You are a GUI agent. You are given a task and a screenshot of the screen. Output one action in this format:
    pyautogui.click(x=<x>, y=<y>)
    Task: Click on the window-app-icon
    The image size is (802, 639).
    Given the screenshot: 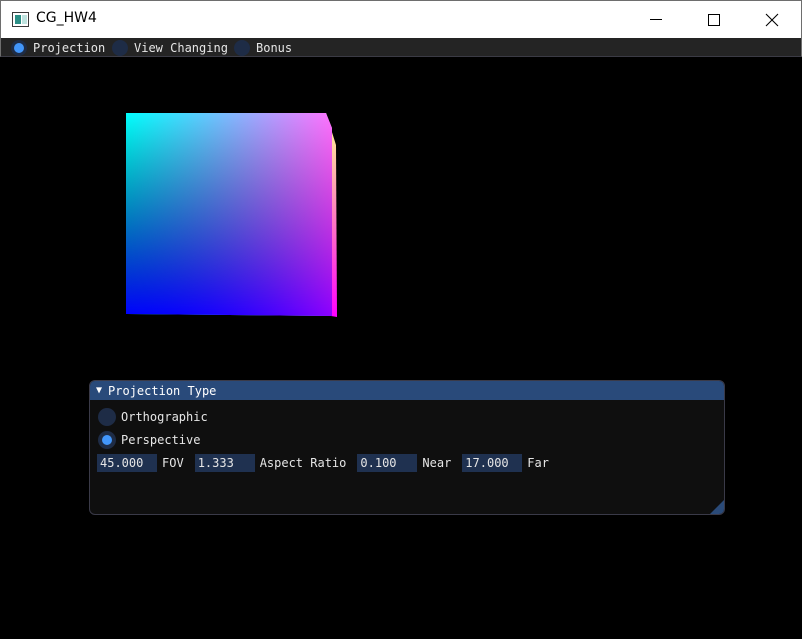 What is the action you would take?
    pyautogui.click(x=20, y=19)
    